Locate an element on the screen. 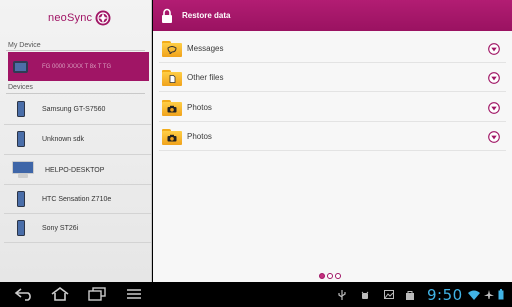  device-item-htc: HTC Sensation Z710e is located at coordinates (77, 199).